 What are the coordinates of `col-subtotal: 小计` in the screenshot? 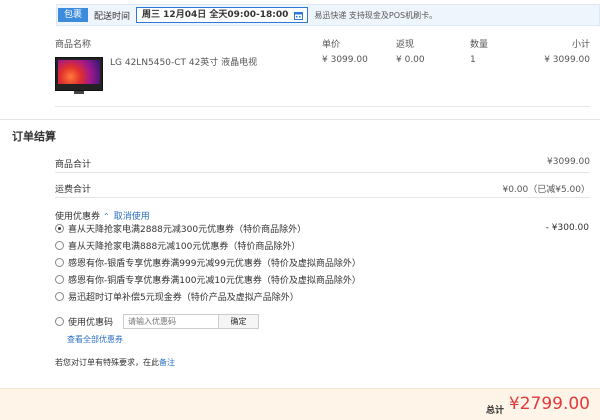 It's located at (580, 45).